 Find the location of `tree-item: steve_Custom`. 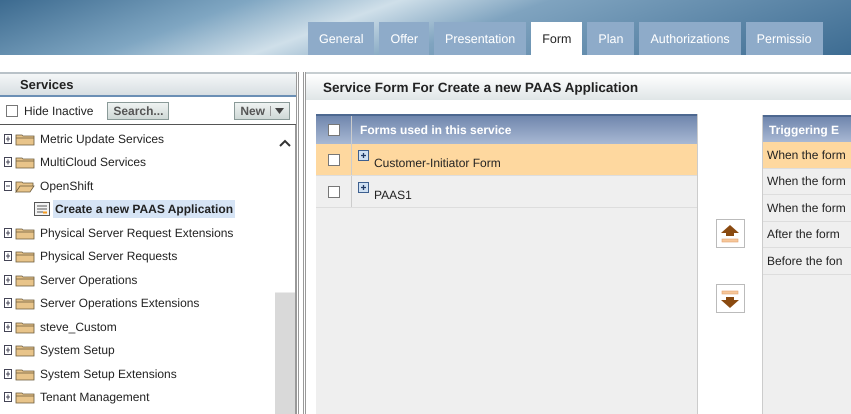

tree-item: steve_Custom is located at coordinates (78, 327).